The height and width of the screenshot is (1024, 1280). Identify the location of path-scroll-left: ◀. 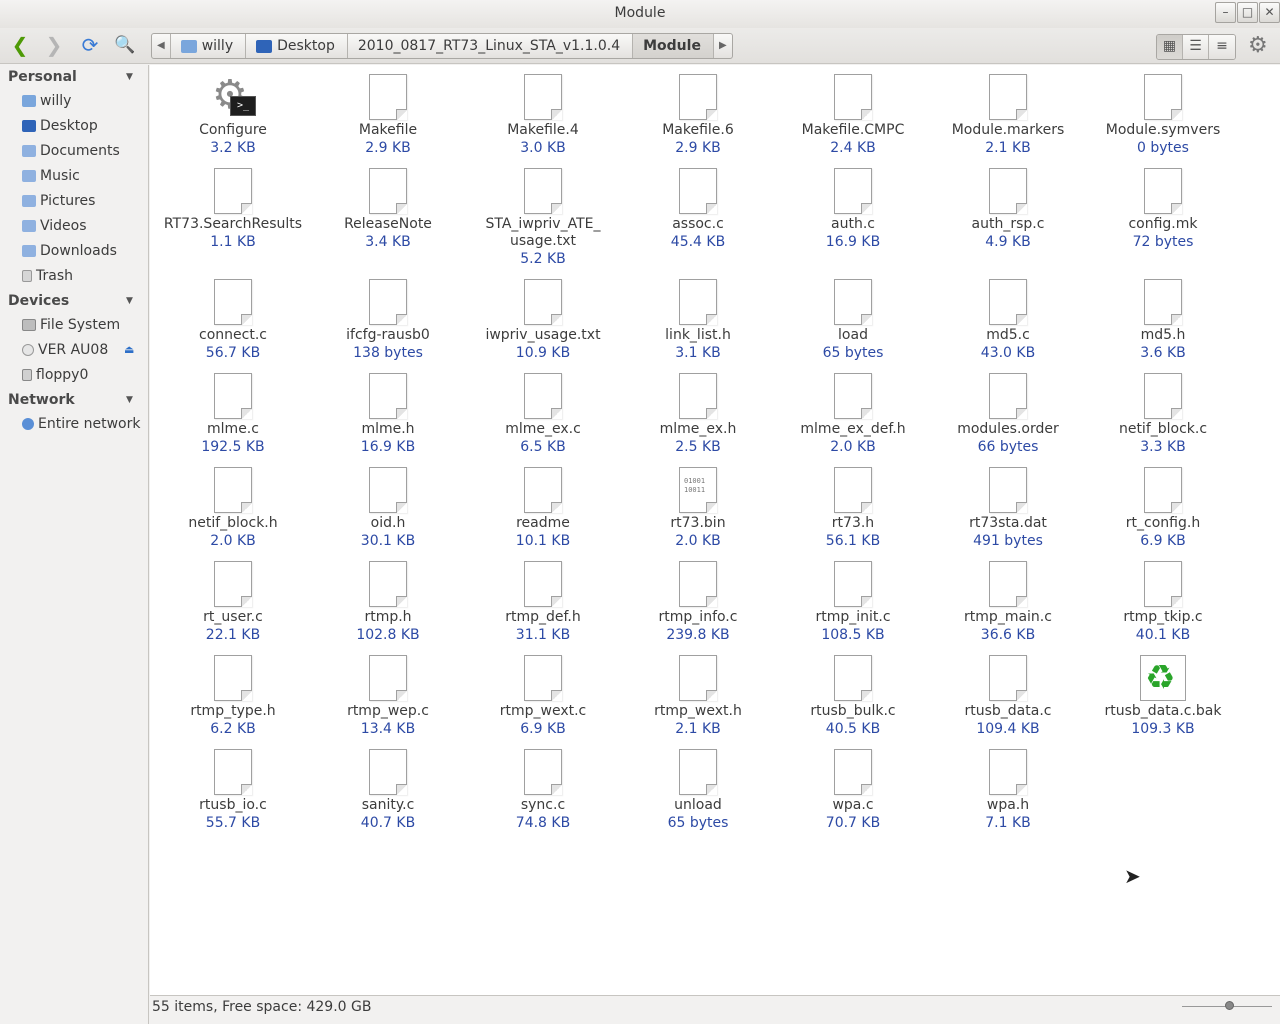
(161, 46).